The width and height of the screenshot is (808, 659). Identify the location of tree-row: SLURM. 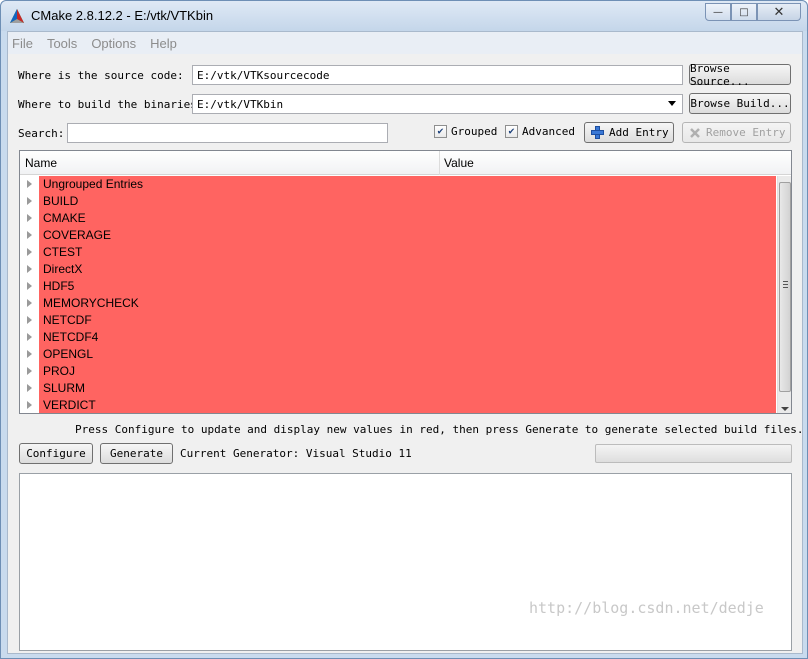
(398, 388).